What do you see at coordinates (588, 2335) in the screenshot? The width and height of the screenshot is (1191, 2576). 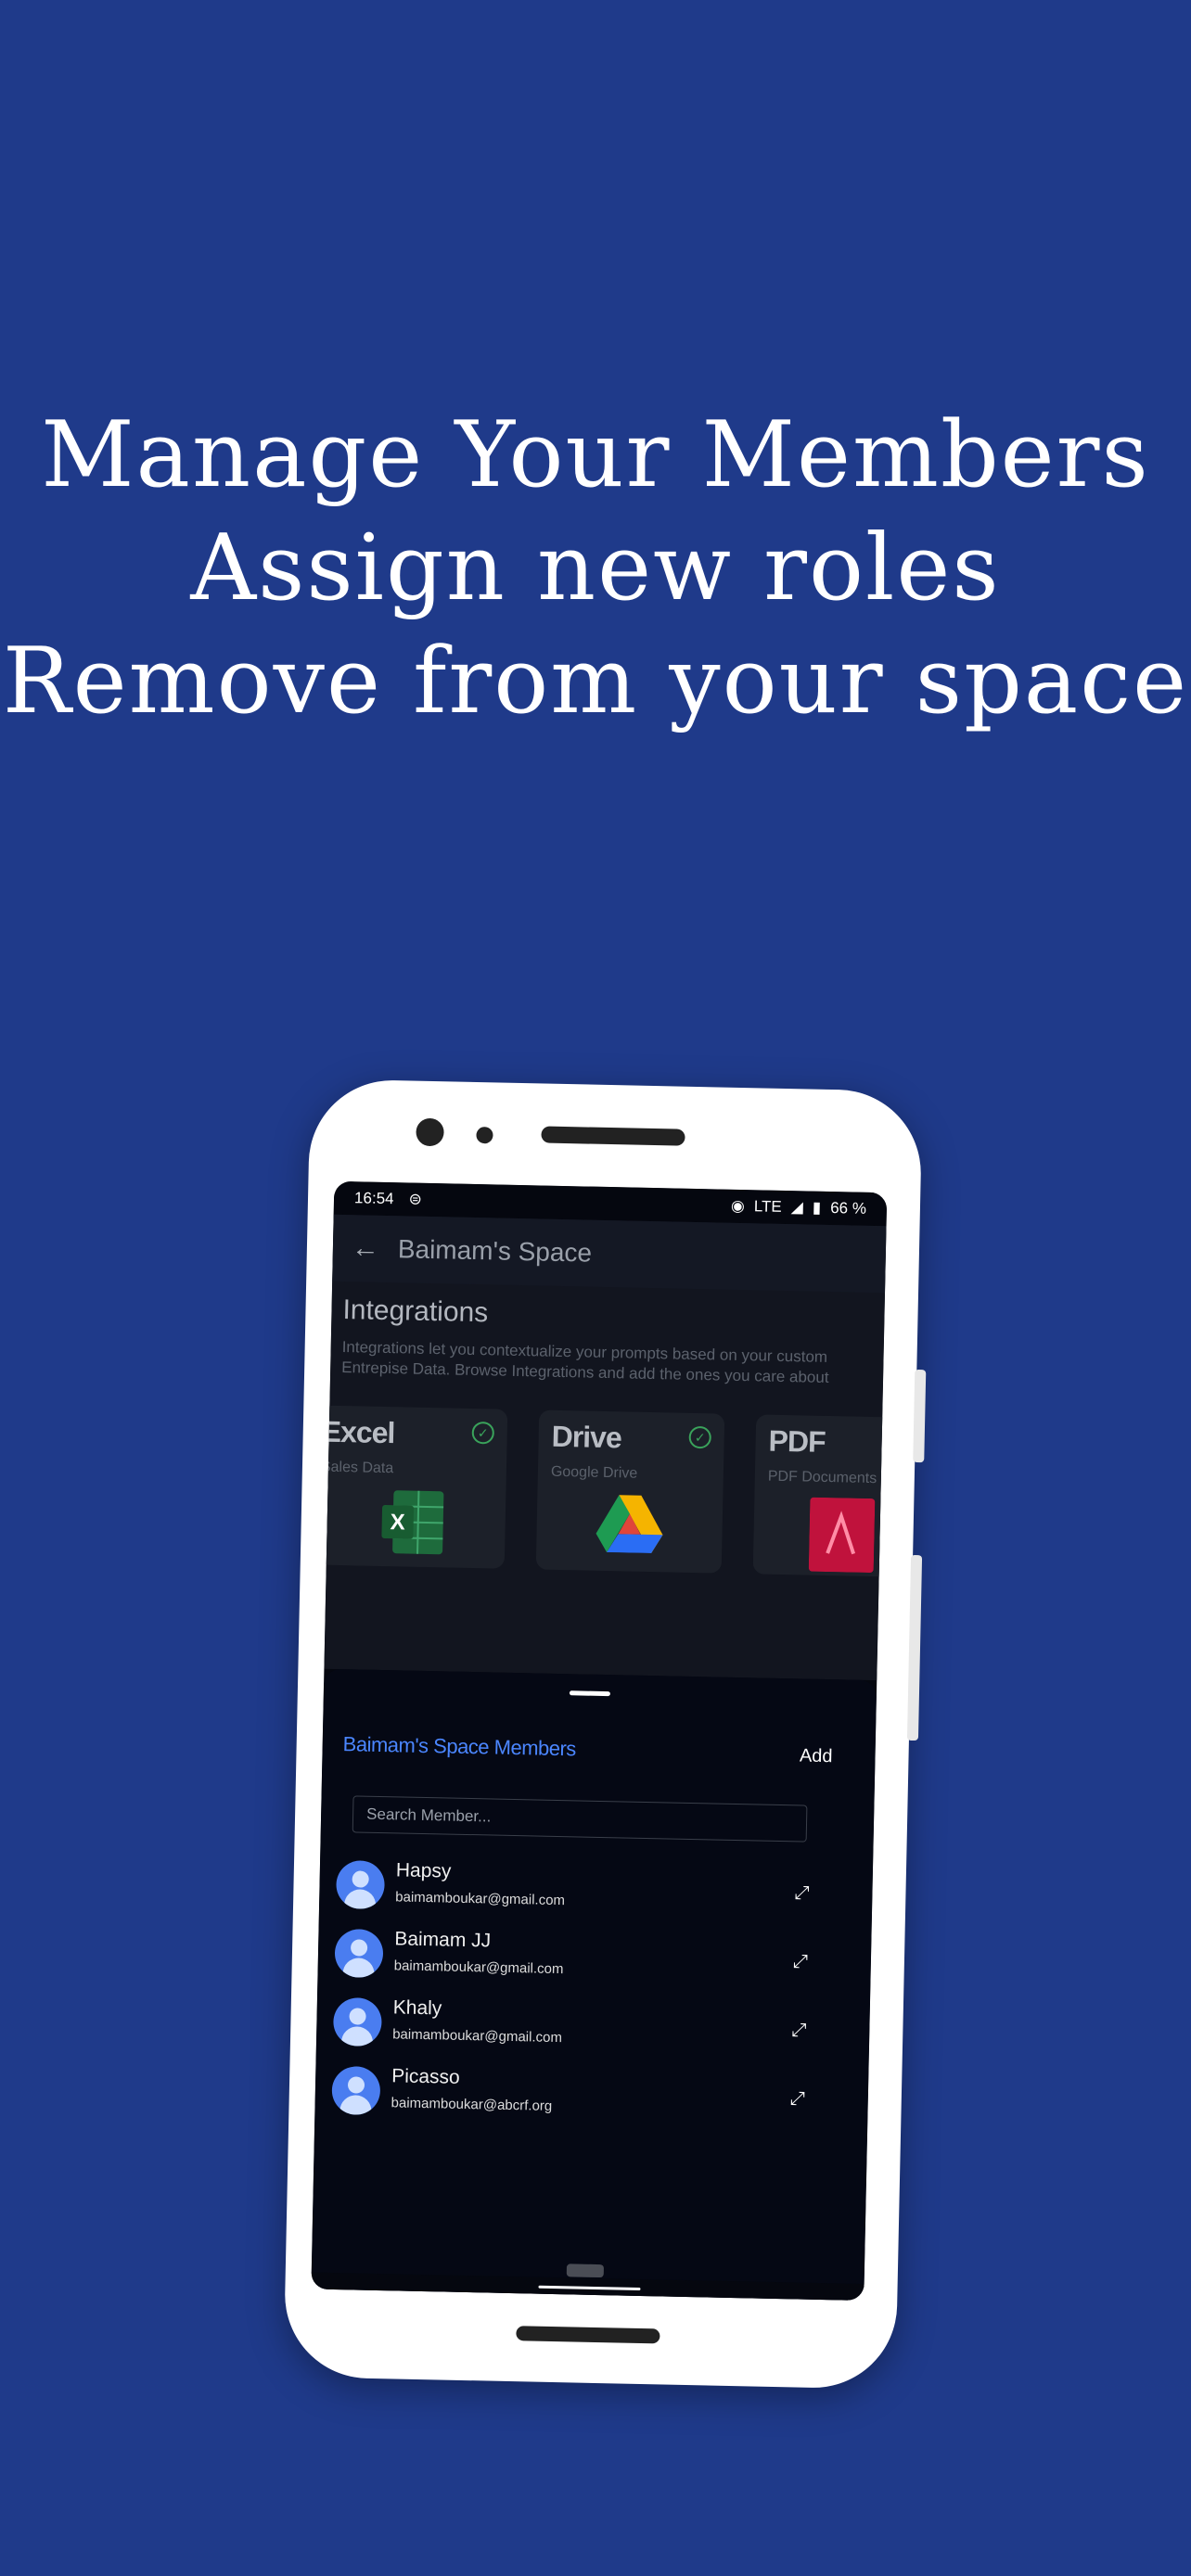 I see `bottom-speaker` at bounding box center [588, 2335].